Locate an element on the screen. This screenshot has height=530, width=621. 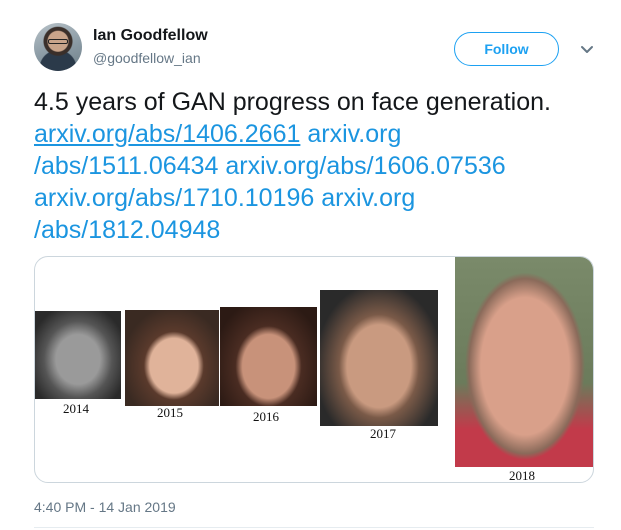
link-arxiv-1511-06434-part1: arxiv.org is located at coordinates (354, 134).